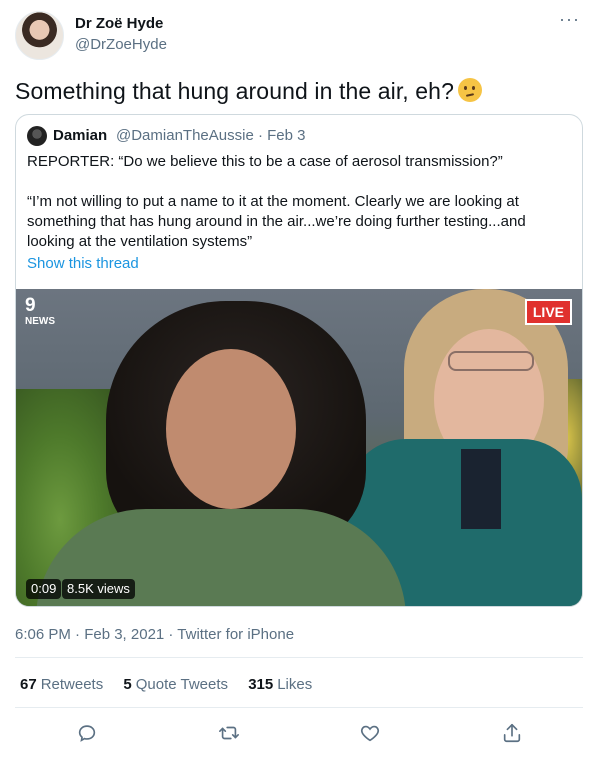 The height and width of the screenshot is (757, 598). I want to click on tweet-stats: 67 Retweets 5 Quote Tweets 315 Likes, so click(174, 684).